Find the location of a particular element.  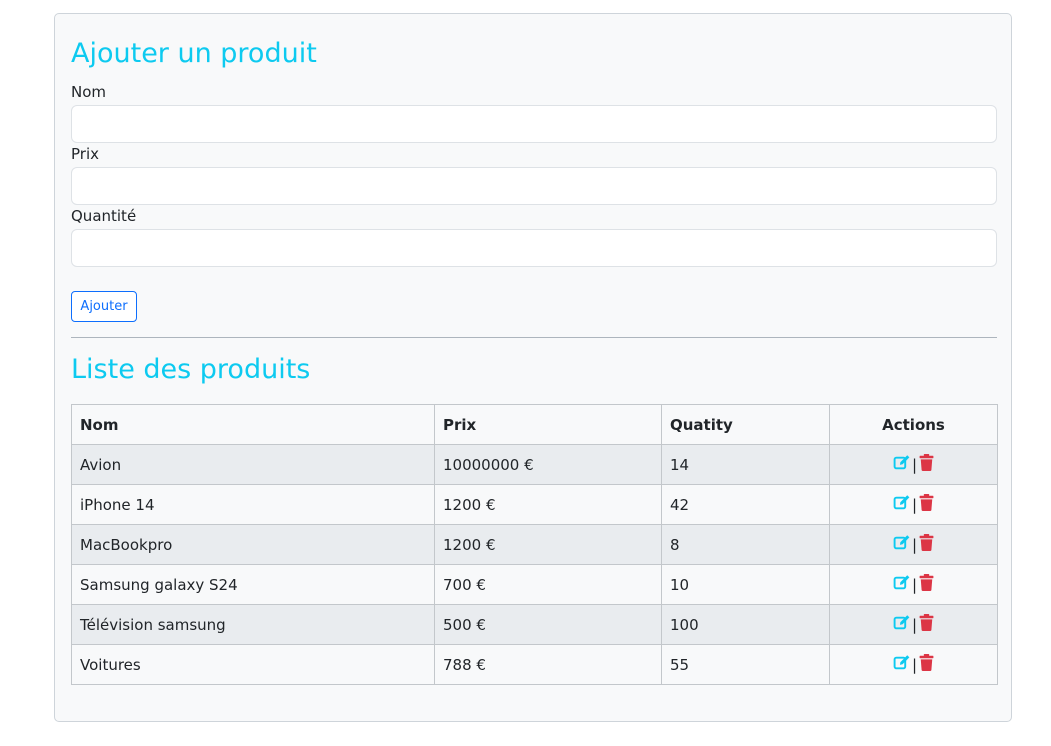

cell-prix: 788 € is located at coordinates (548, 664).